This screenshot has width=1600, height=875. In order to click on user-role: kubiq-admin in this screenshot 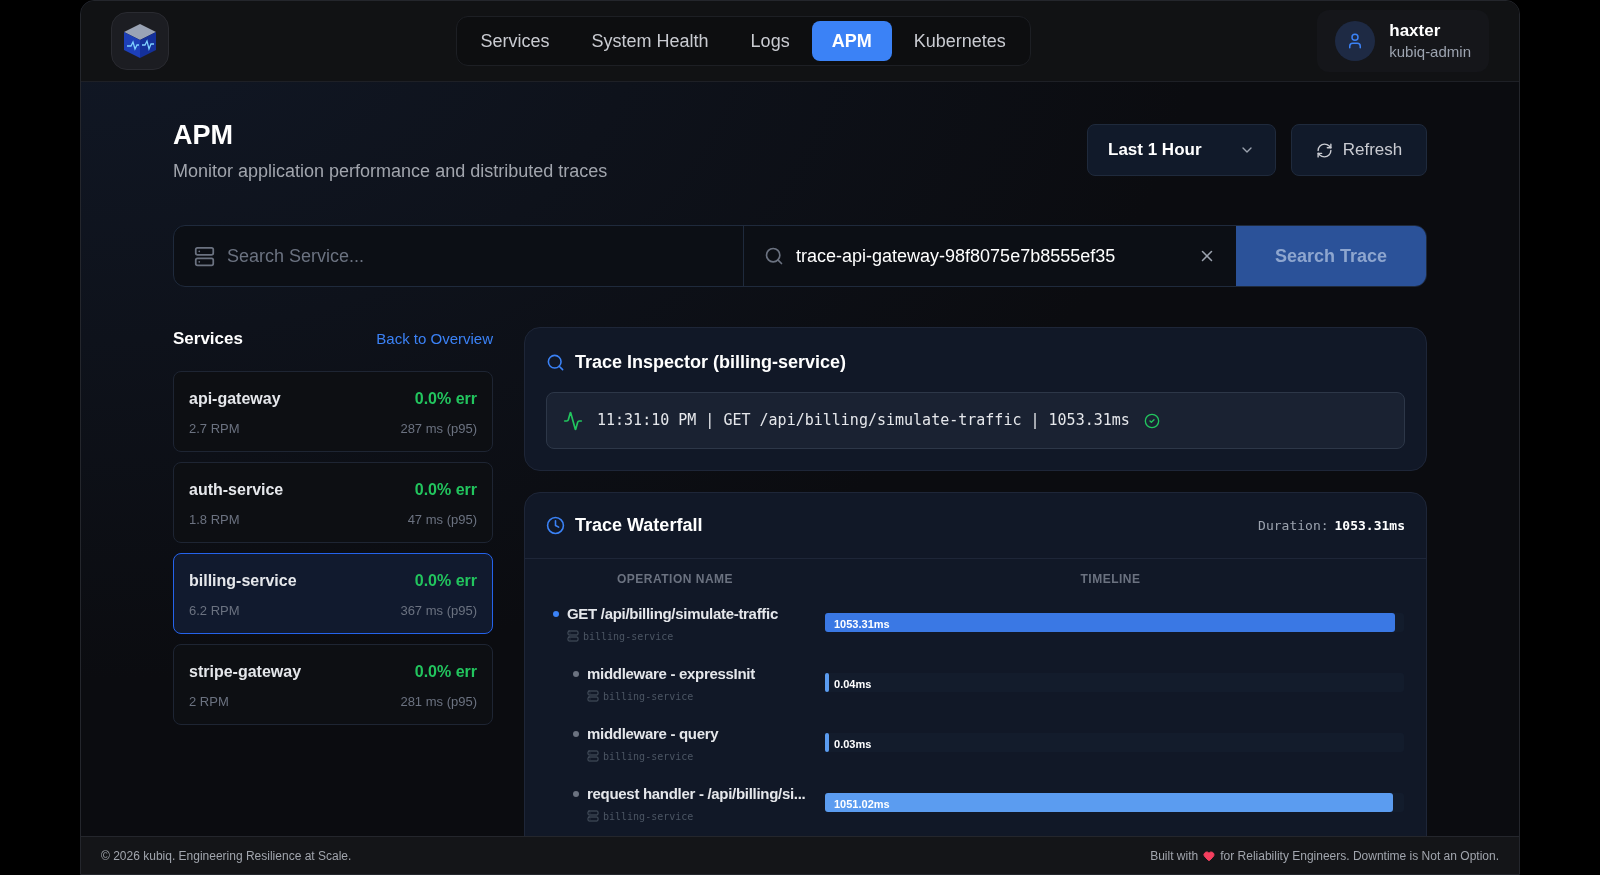, I will do `click(1430, 52)`.